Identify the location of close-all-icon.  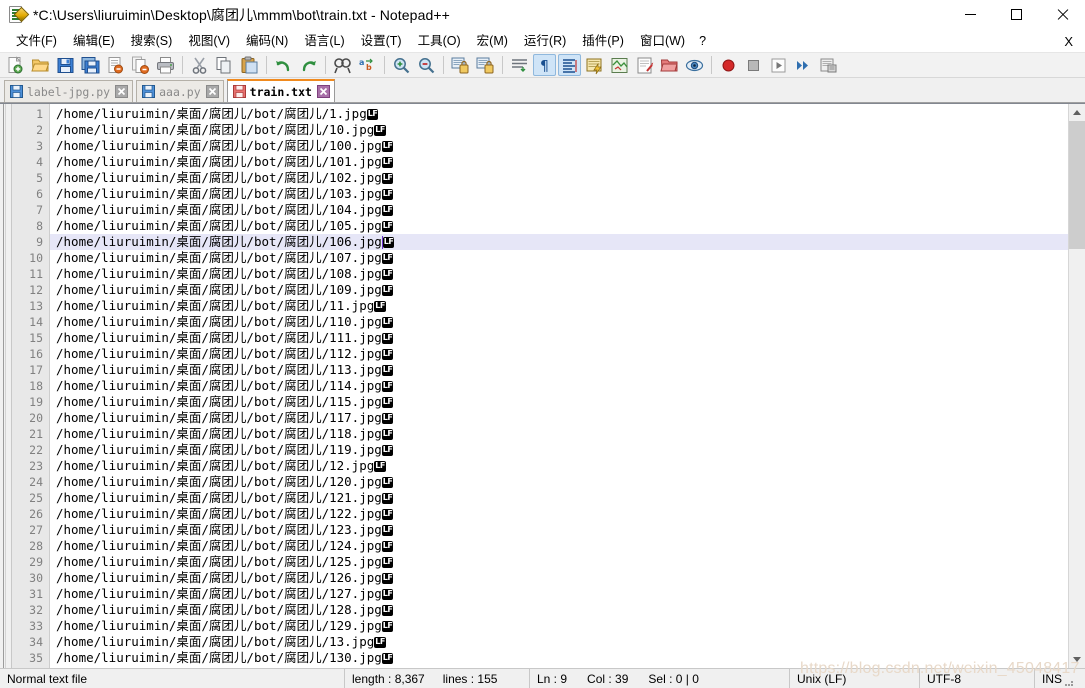
(140, 65).